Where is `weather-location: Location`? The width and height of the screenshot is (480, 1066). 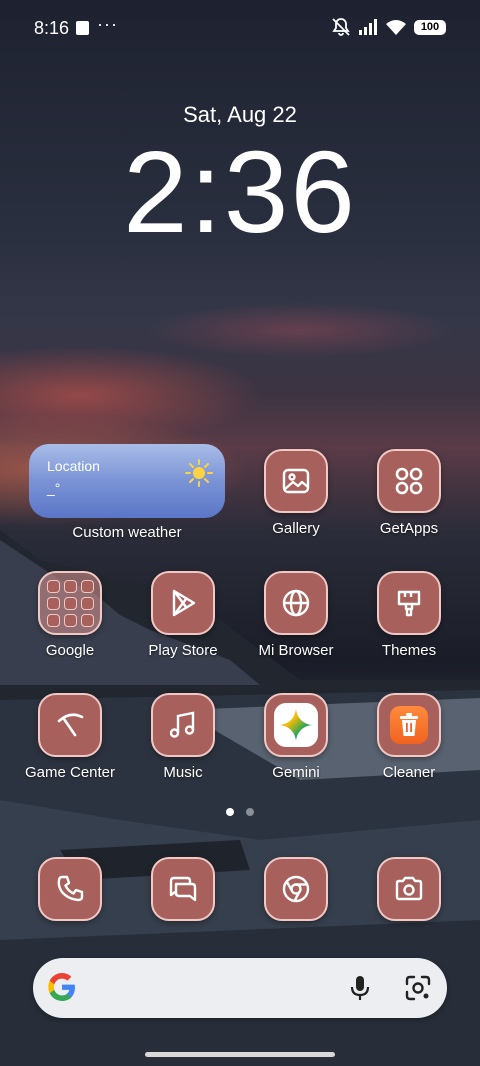
weather-location: Location is located at coordinates (73, 466).